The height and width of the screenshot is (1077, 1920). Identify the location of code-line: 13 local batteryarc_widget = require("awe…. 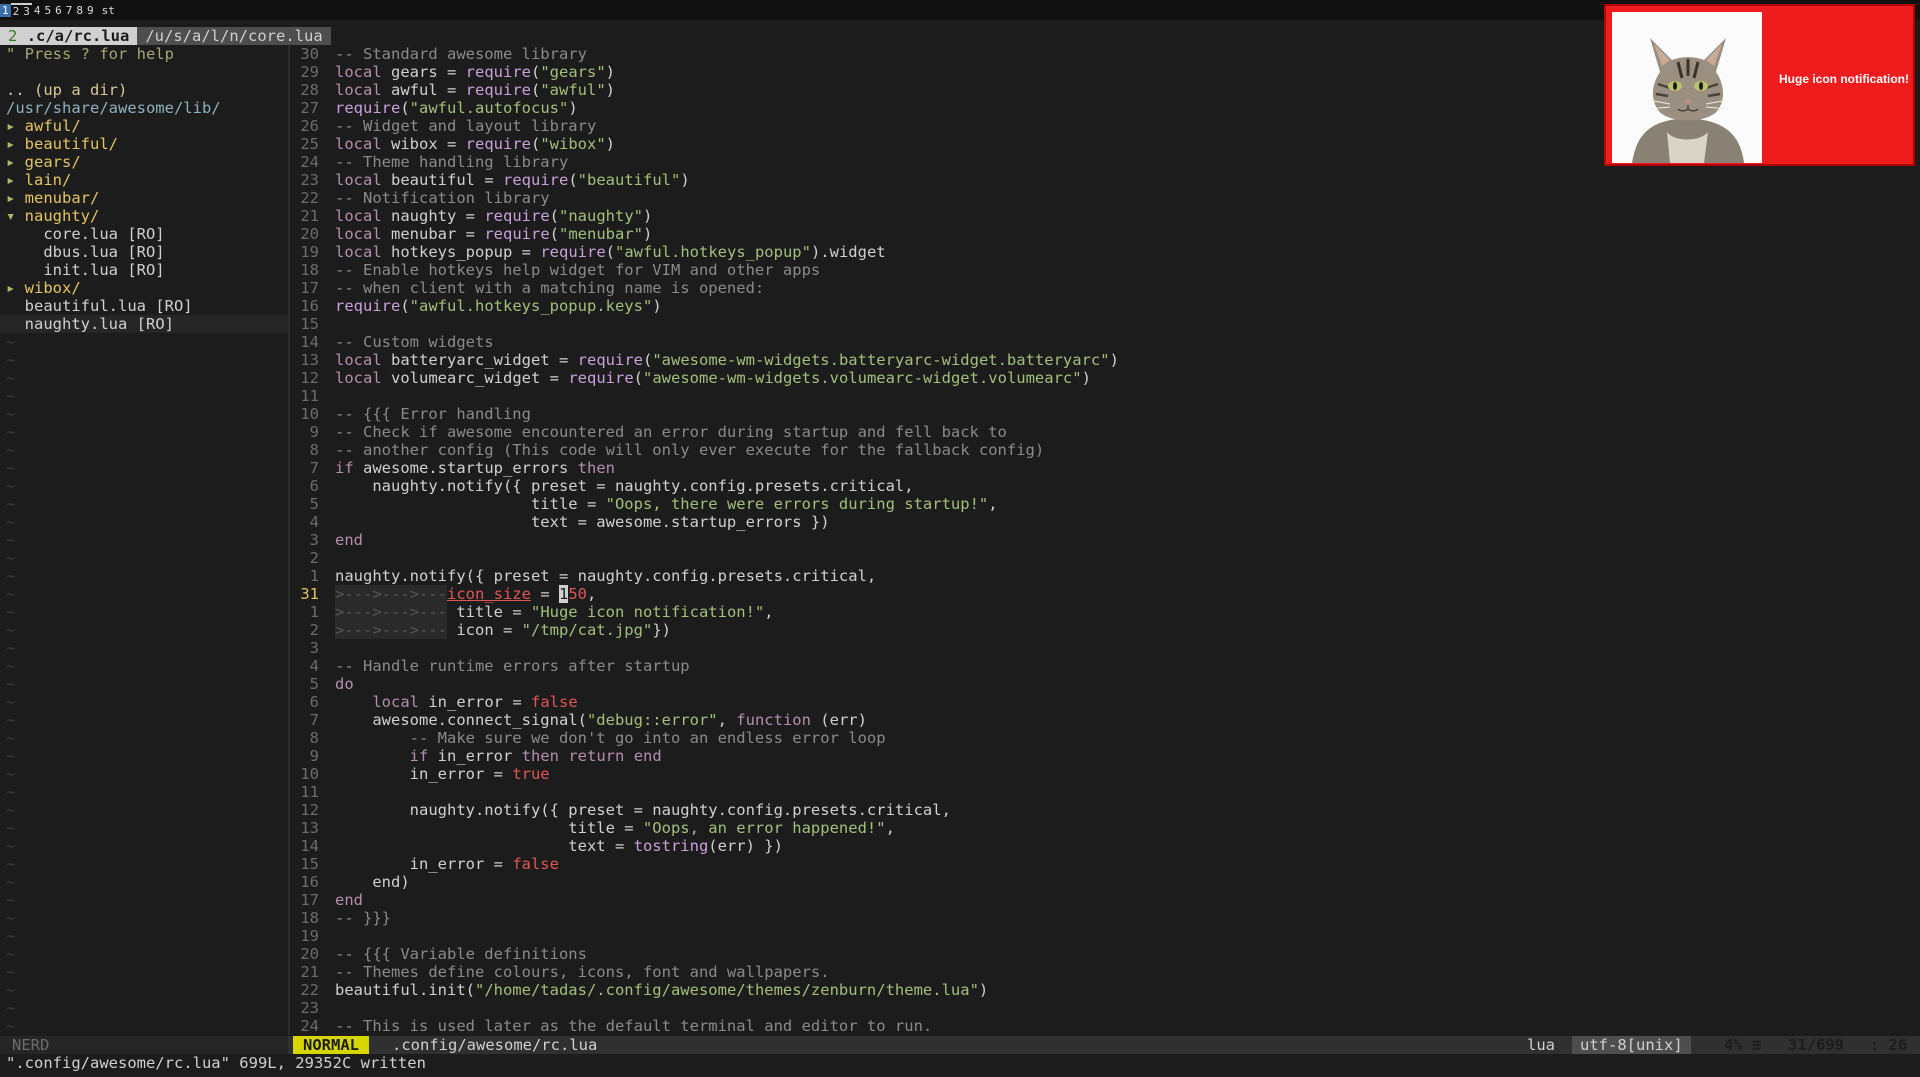
(1105, 360).